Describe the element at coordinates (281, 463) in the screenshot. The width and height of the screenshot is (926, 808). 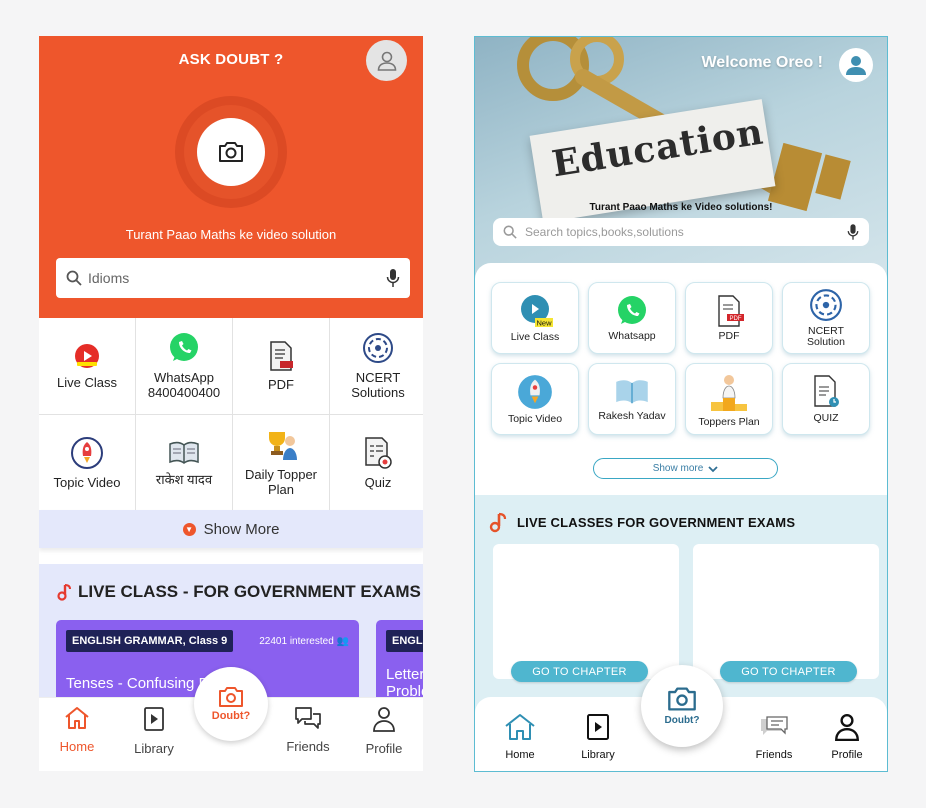
I see `grid-item-daily-topper-plan: Daily Topper Plan` at that location.